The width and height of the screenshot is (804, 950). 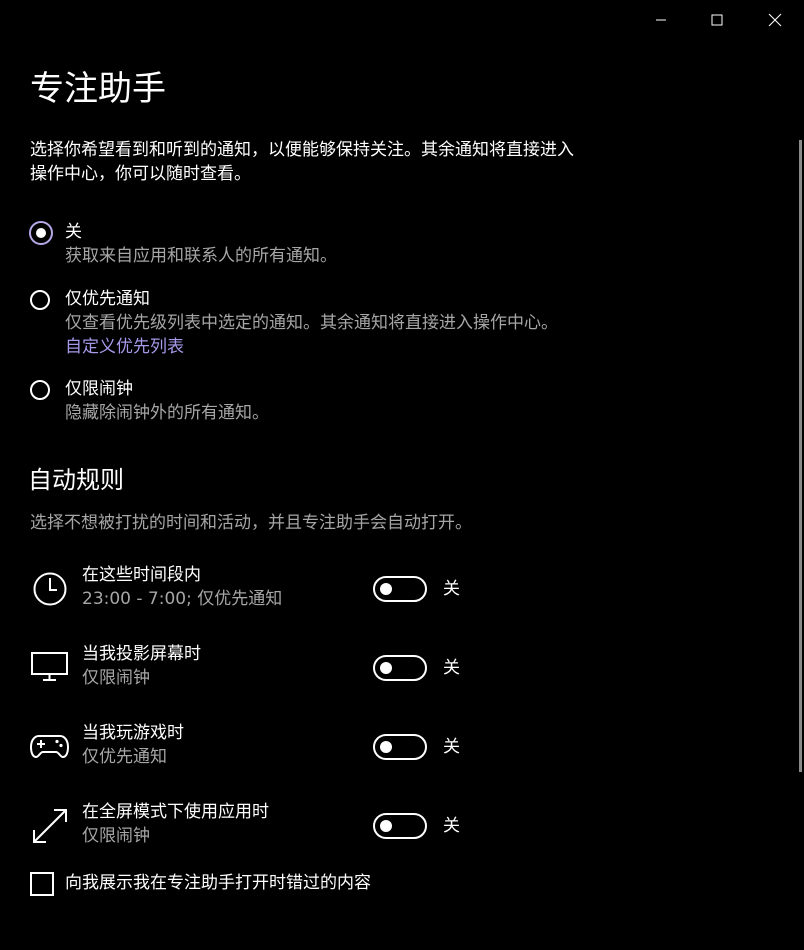 What do you see at coordinates (107, 299) in the screenshot?
I see `mode-label: 仅优先通知` at bounding box center [107, 299].